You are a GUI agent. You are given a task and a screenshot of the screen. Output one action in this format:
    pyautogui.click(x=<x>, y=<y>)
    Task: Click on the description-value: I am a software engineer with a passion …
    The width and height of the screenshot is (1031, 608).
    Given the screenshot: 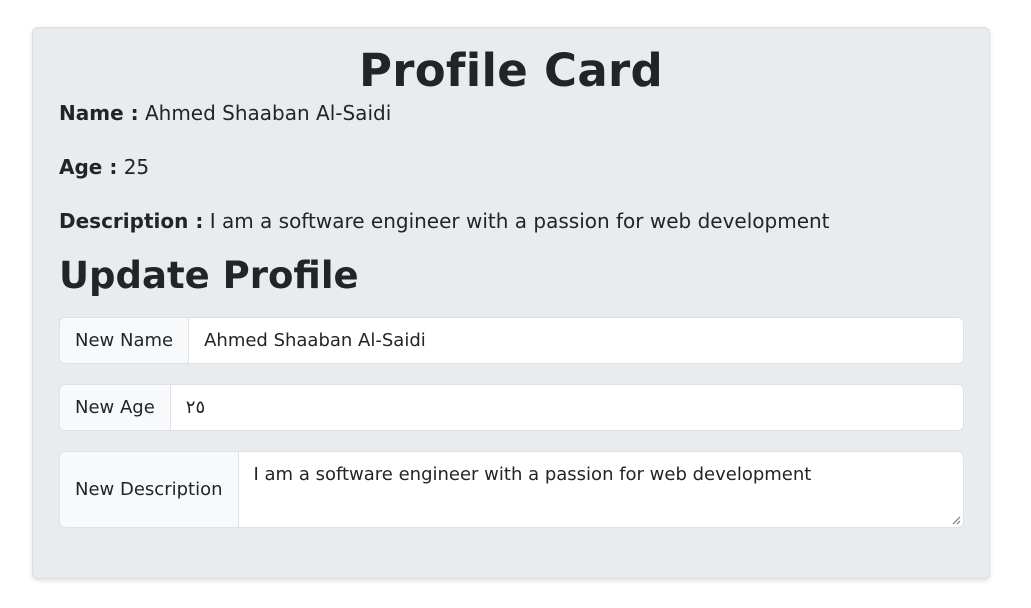 What is the action you would take?
    pyautogui.click(x=519, y=221)
    